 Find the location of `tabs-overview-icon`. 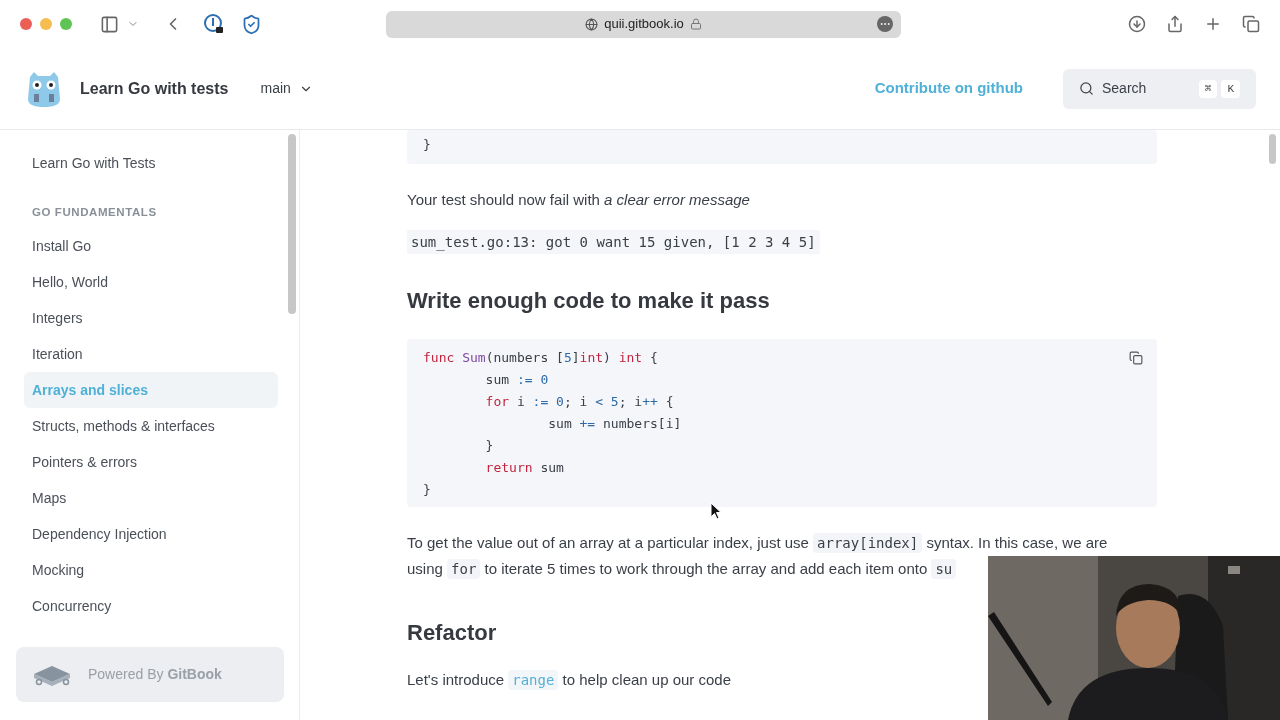

tabs-overview-icon is located at coordinates (1251, 24).